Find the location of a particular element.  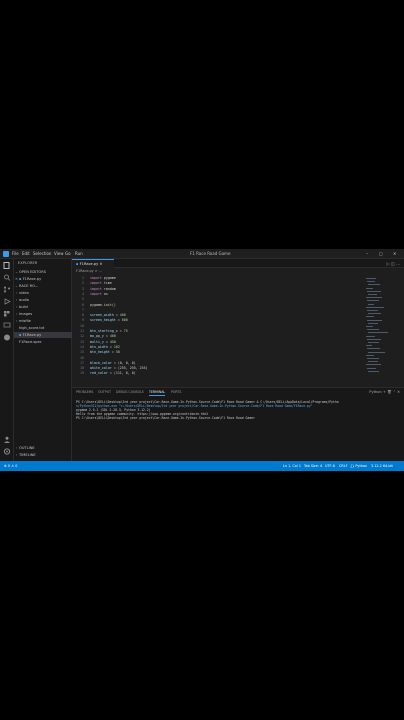

new-terminal-icon: + is located at coordinates (384, 392).